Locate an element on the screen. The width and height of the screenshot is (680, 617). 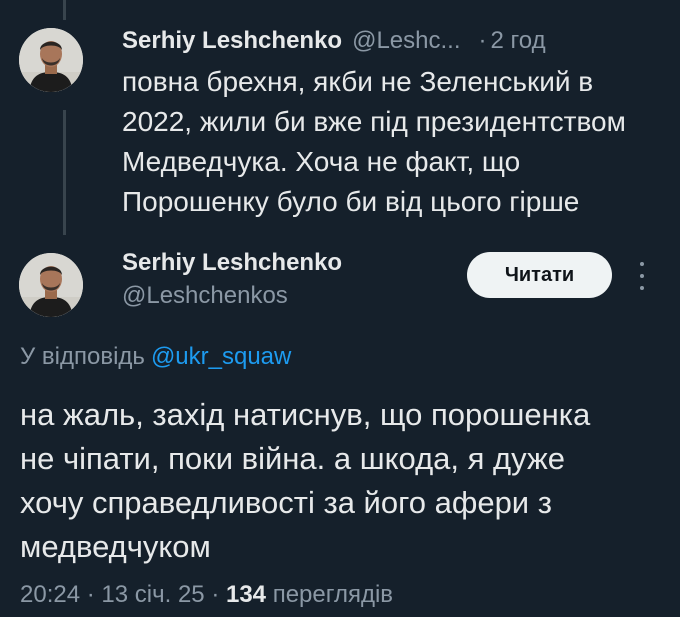
author-block: Serhiy Leshchenko @Leshchenkos is located at coordinates (232, 281).